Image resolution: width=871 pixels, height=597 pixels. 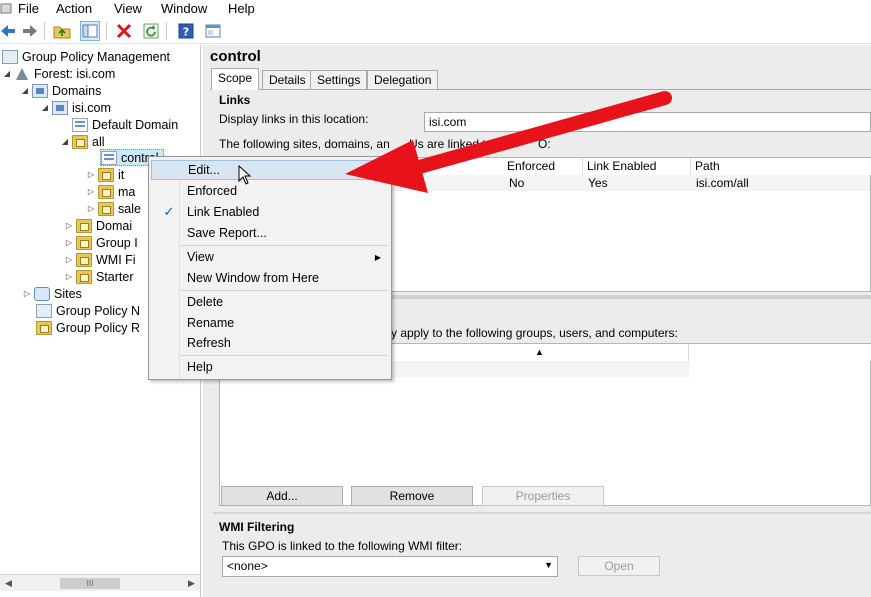 I want to click on tree-ou-it: ▷ it, so click(x=105, y=174).